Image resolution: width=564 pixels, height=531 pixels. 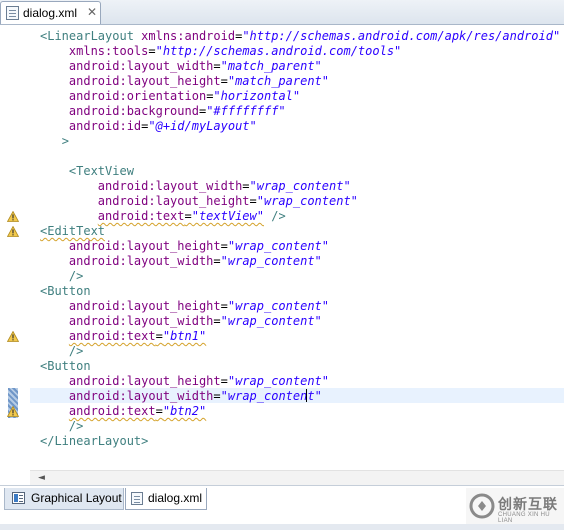 I want to click on code-line, so click(x=300, y=156).